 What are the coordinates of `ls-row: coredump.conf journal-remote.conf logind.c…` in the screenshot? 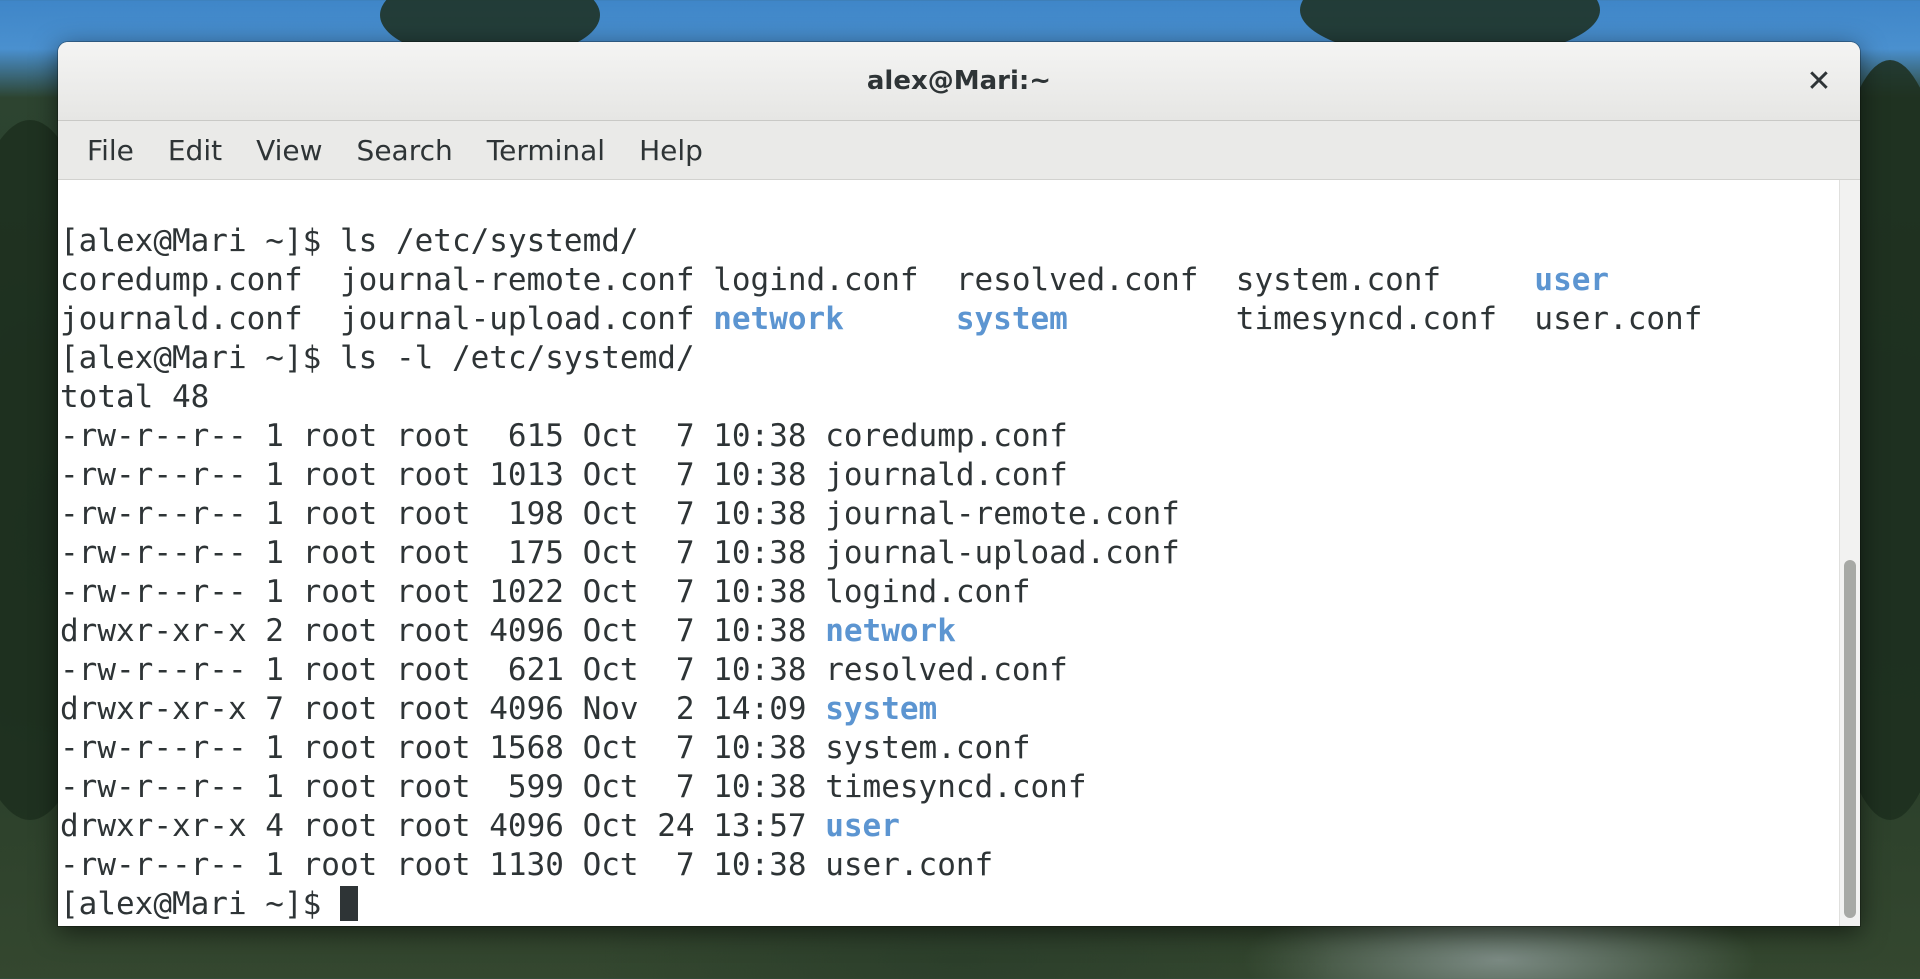 It's located at (948, 280).